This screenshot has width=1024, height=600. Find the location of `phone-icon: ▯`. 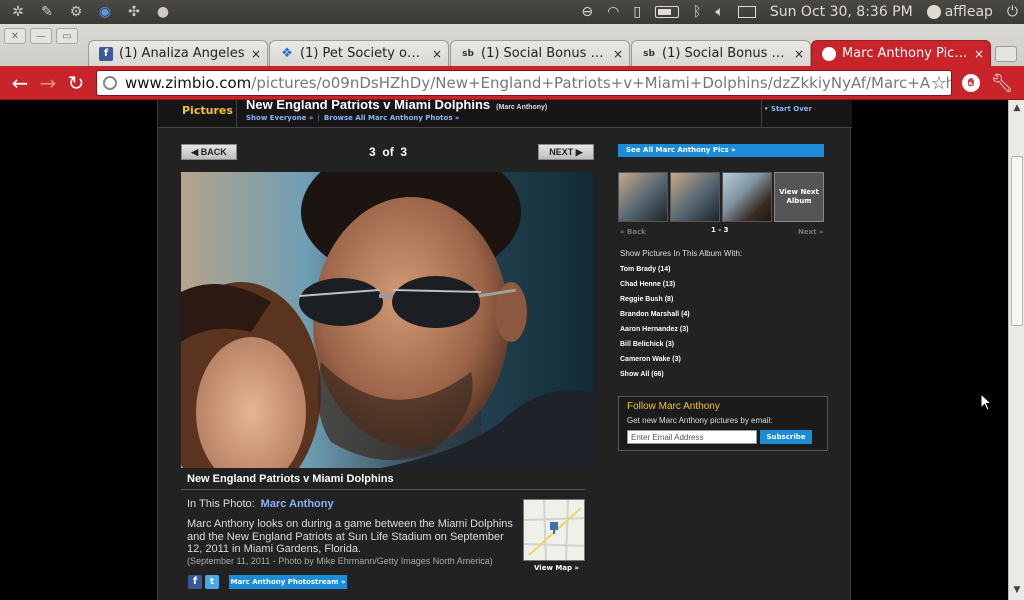

phone-icon: ▯ is located at coordinates (637, 12).